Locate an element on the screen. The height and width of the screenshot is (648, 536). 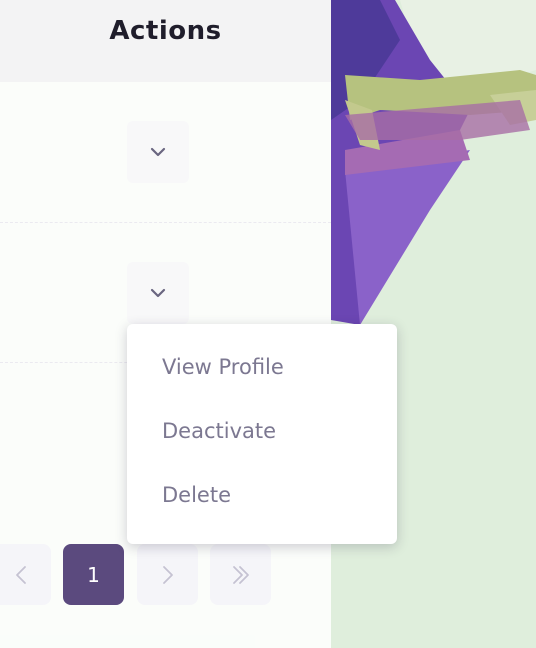
chevron-right-icon is located at coordinates (167, 574).